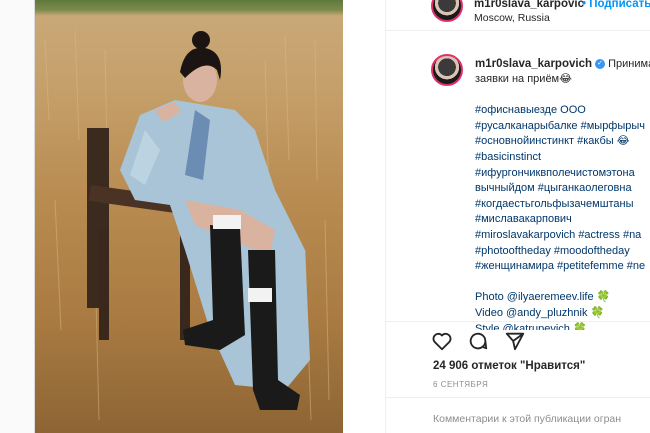  I want to click on share-icon, so click(515, 343).